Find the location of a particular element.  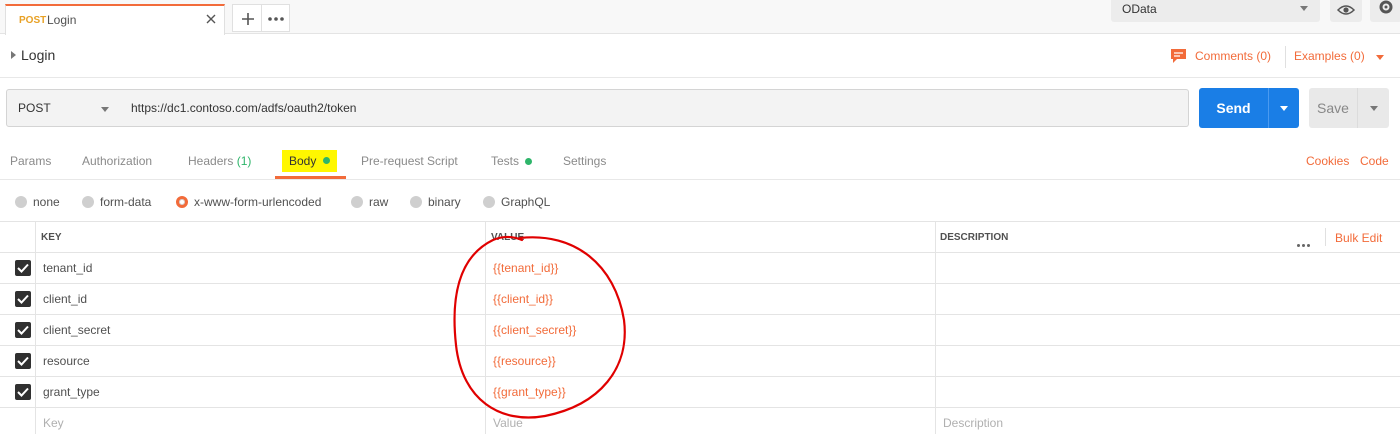

save-options-button is located at coordinates (1373, 108).